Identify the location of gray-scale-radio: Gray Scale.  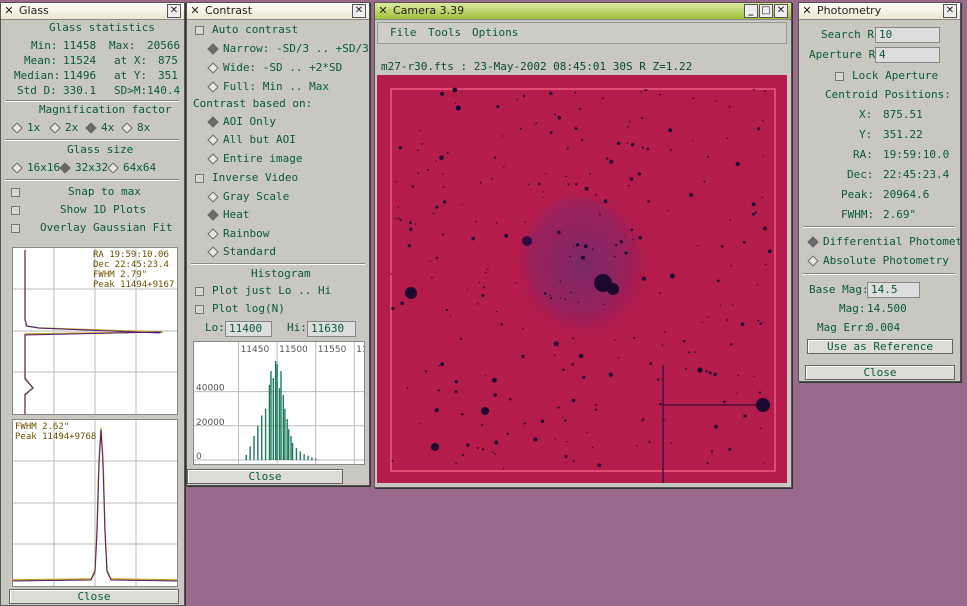
(248, 197).